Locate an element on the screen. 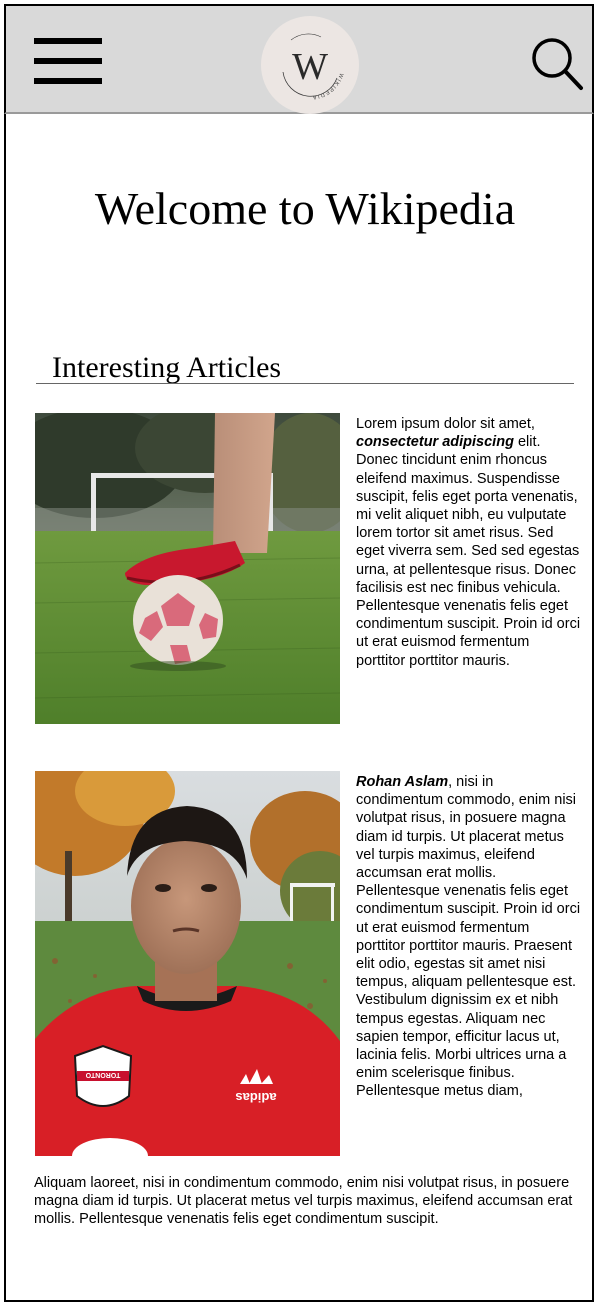 The height and width of the screenshot is (1308, 600). page-title: Welcome to Wikipedia is located at coordinates (305, 208).